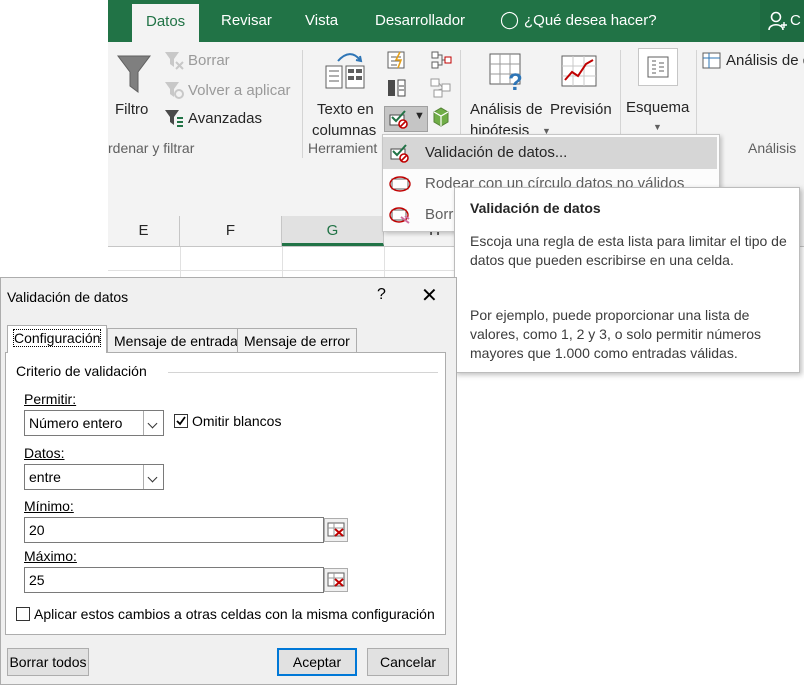  I want to click on column-header-g: G, so click(333, 231).